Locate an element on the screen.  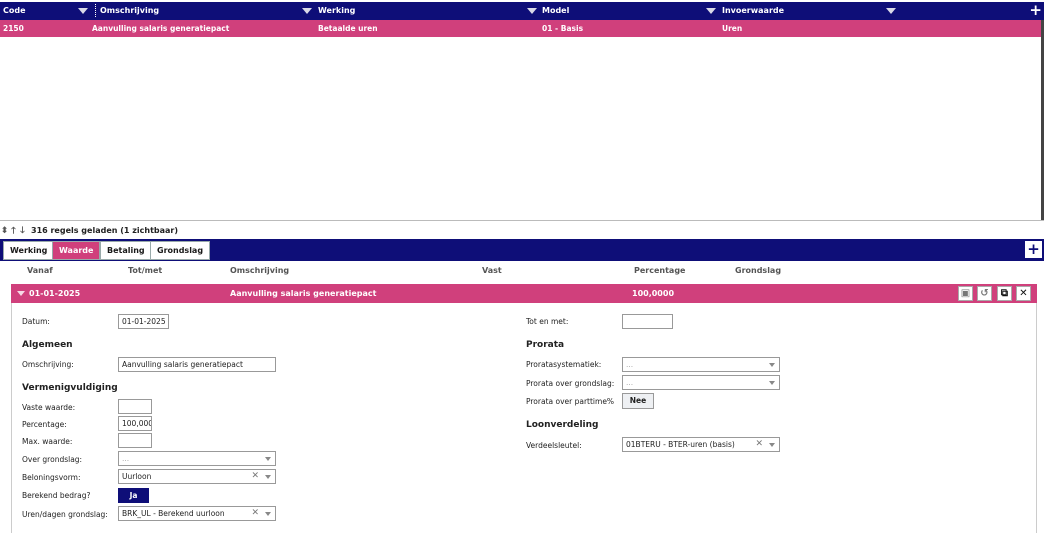
status-text: 316 regels geladen (1 zichtbaar) is located at coordinates (105, 230).